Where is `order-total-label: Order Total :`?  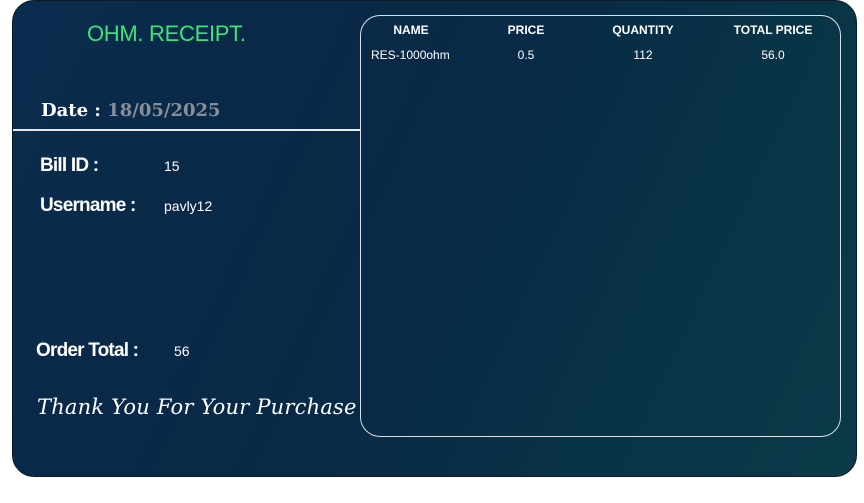
order-total-label: Order Total : is located at coordinates (87, 350).